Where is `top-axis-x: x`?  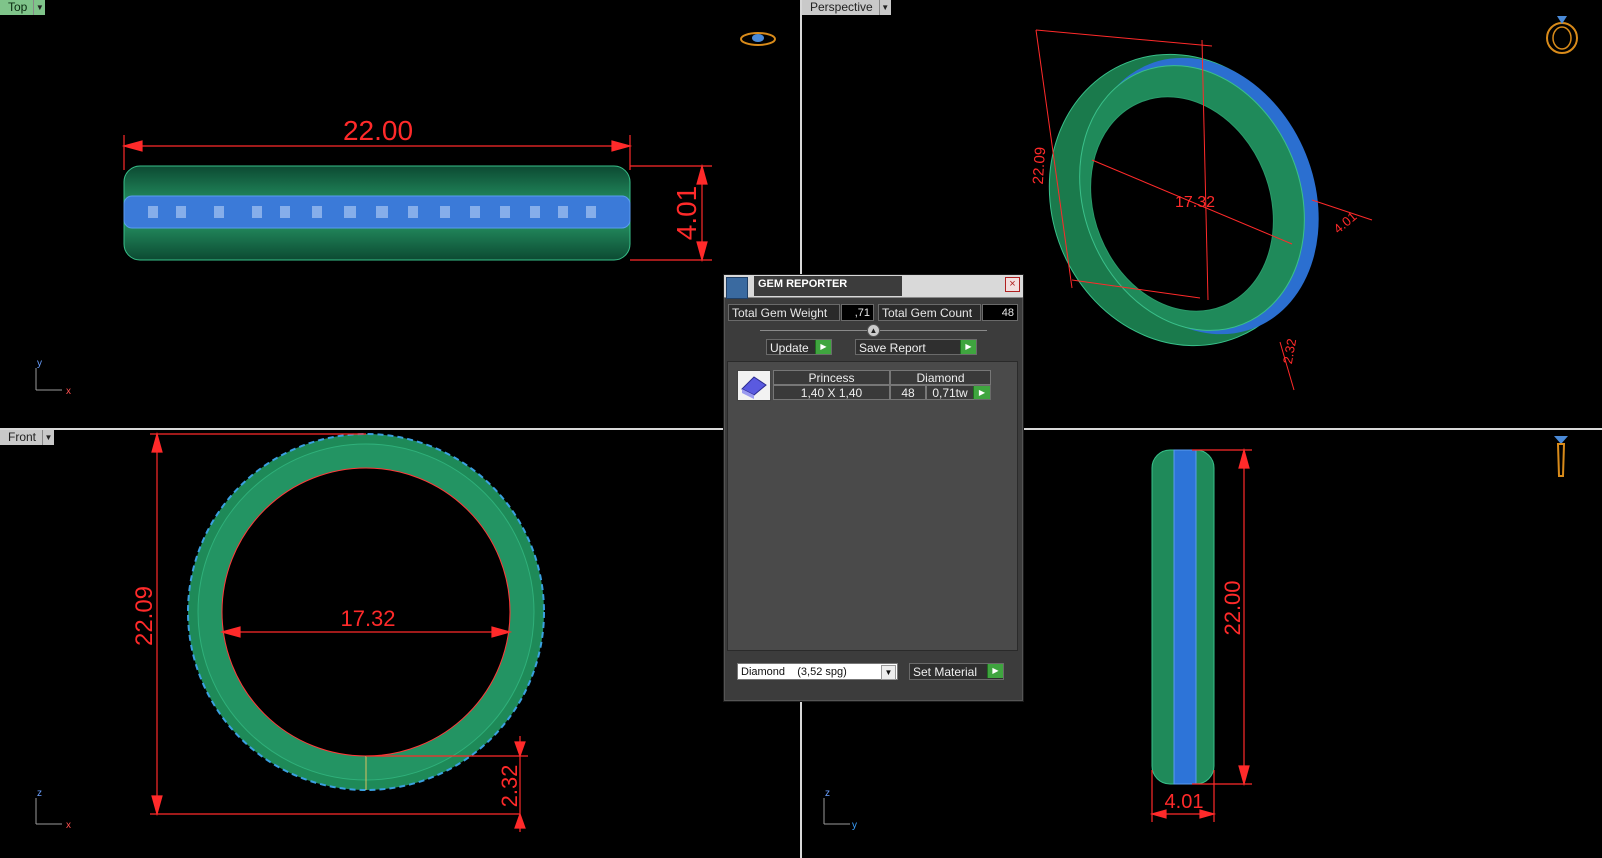 top-axis-x: x is located at coordinates (68, 391).